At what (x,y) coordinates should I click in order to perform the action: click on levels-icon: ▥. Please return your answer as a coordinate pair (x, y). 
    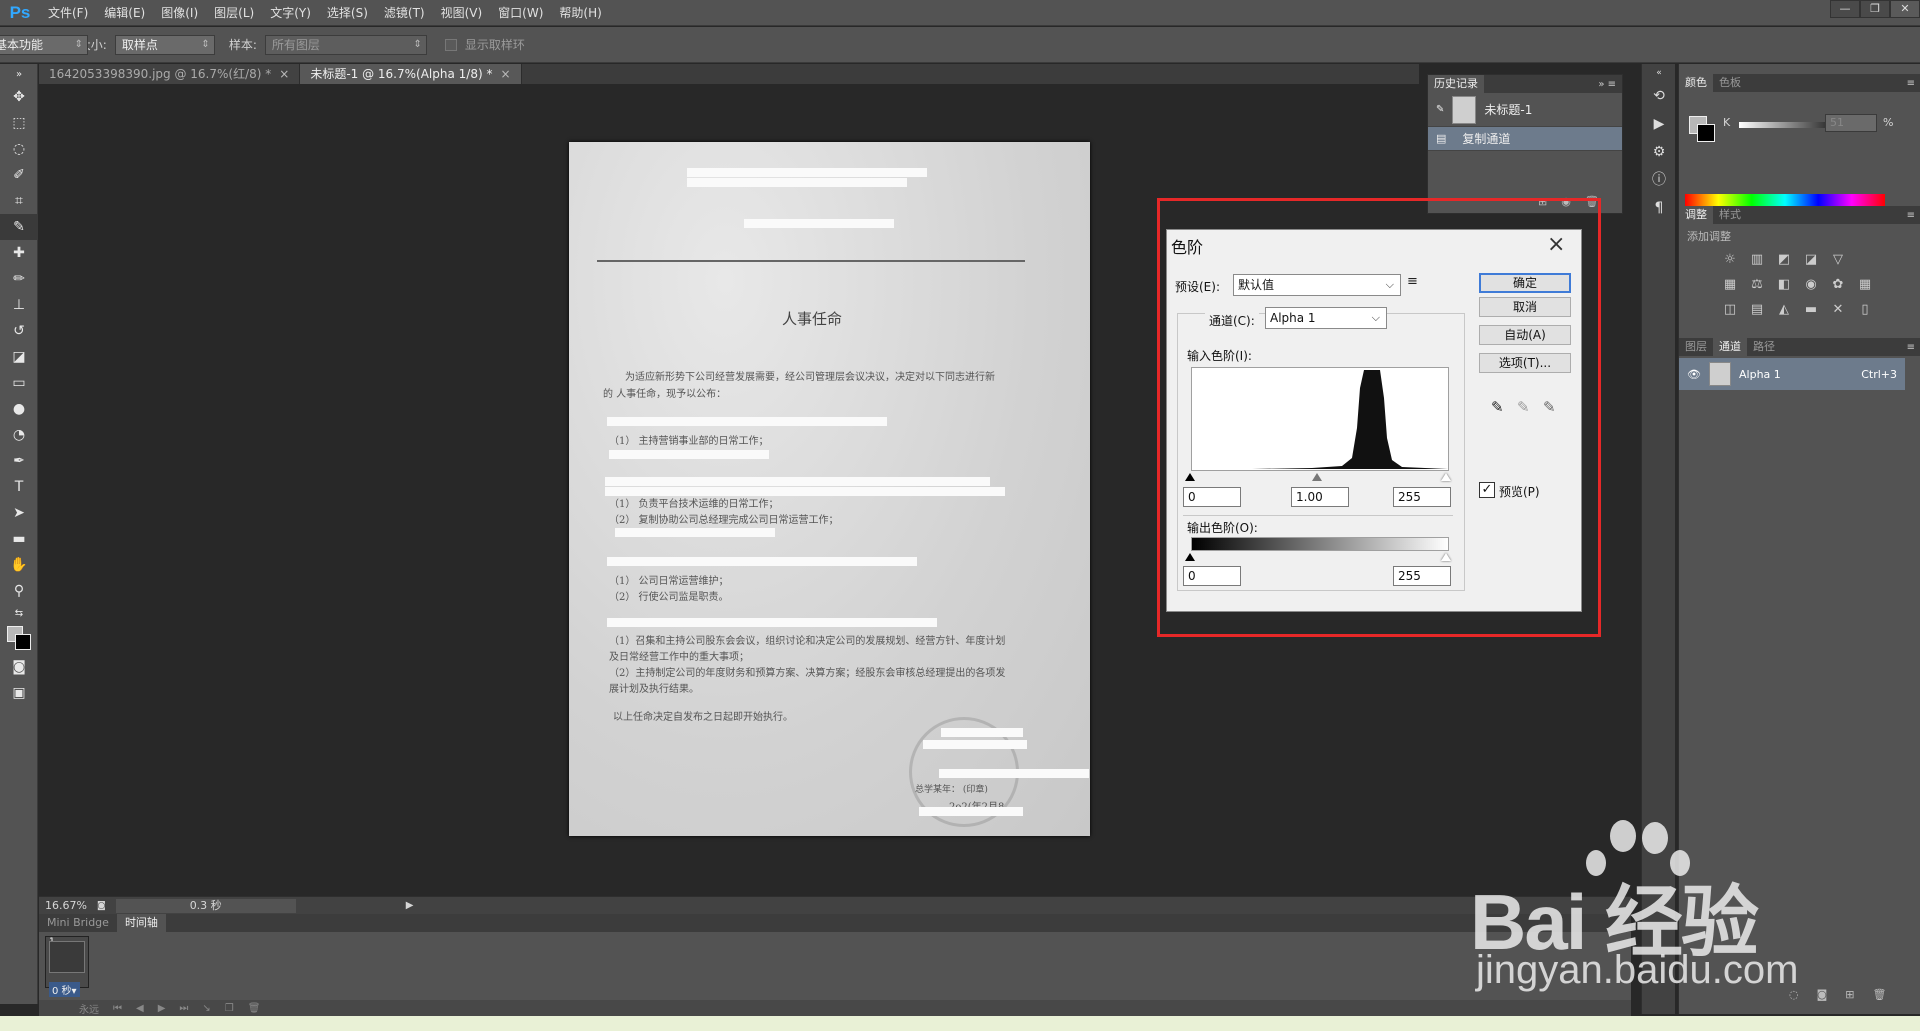
    Looking at the image, I should click on (1757, 260).